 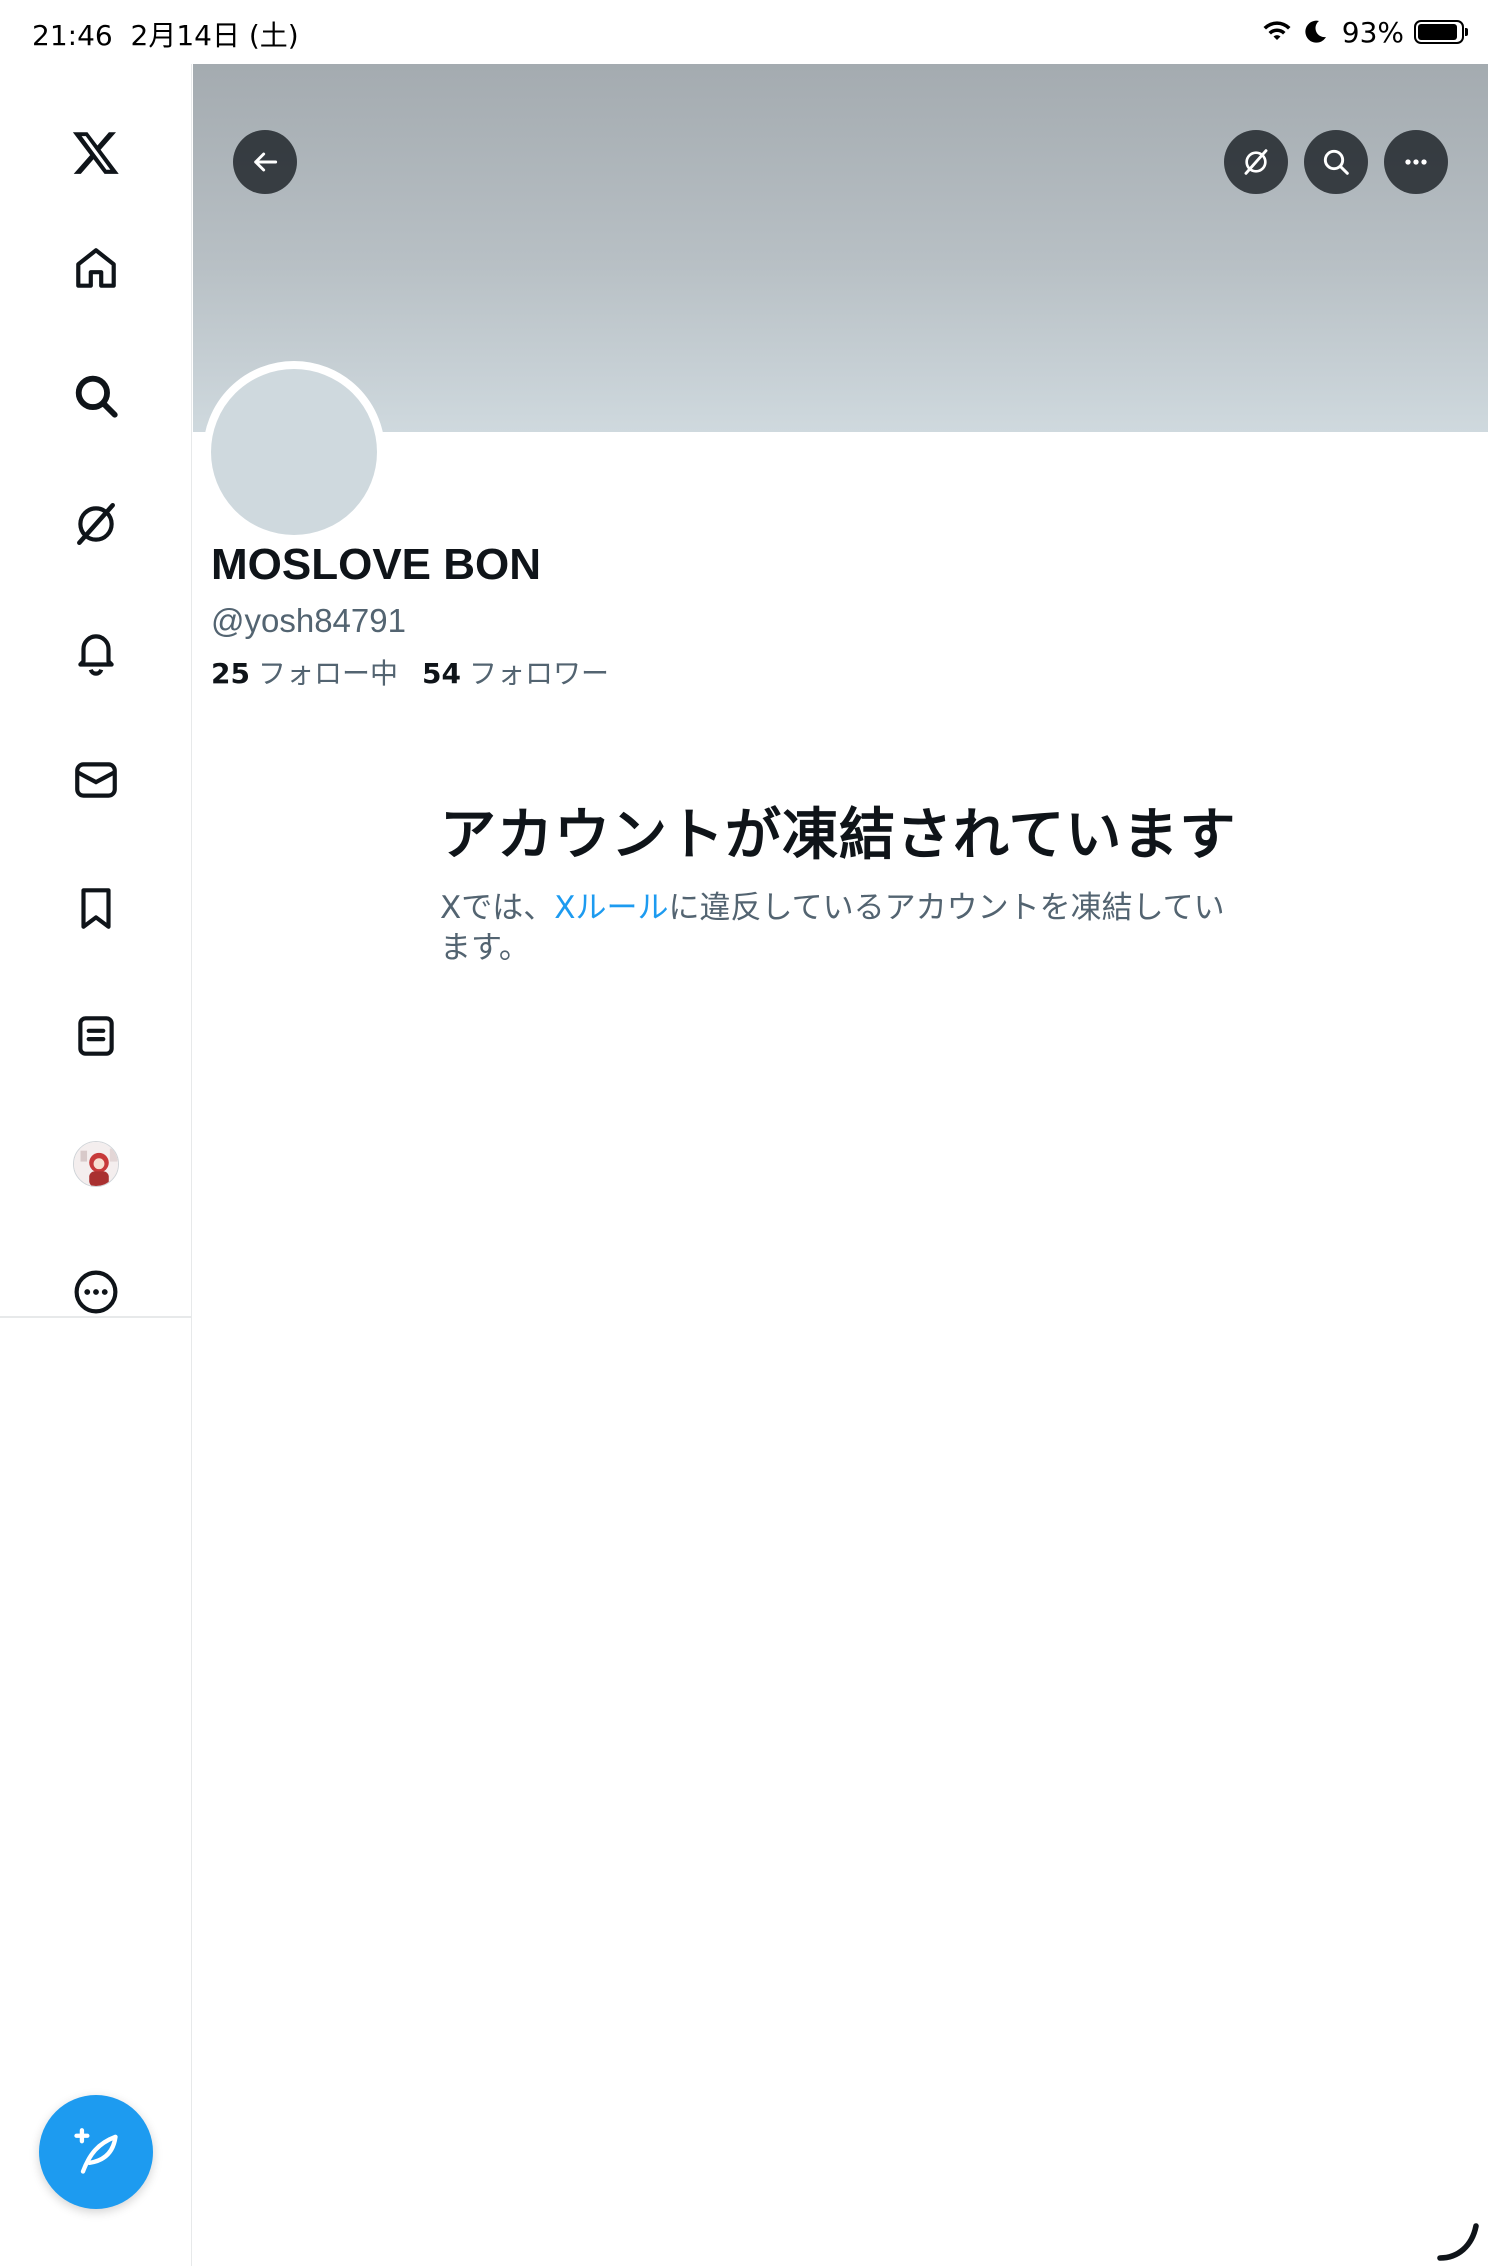 I want to click on suspended-body: Xでは、Xルールに違反しているアカウントを凍結しています。, so click(x=840, y=928).